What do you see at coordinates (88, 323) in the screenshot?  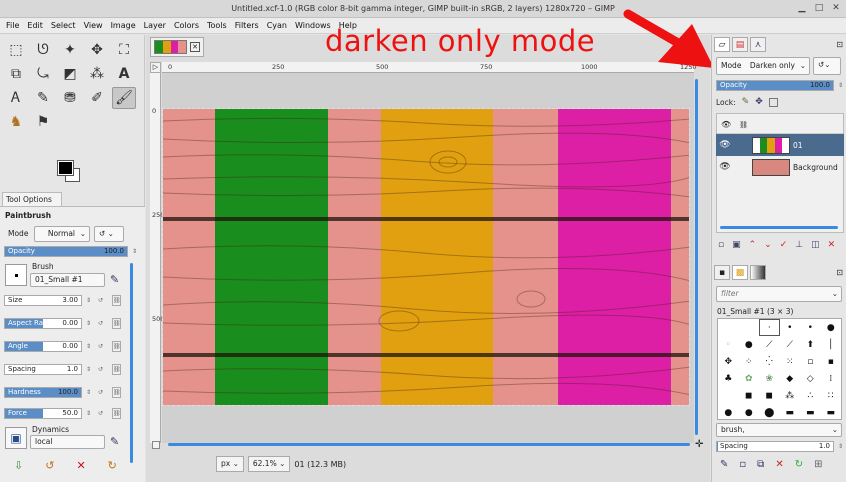 I see `aspect-spin-icon: ⇕` at bounding box center [88, 323].